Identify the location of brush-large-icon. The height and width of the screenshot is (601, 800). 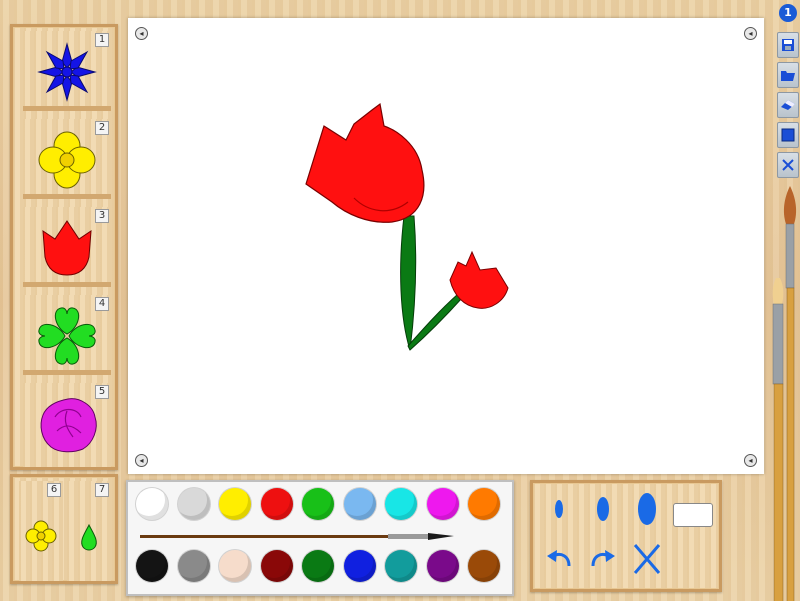
(647, 509).